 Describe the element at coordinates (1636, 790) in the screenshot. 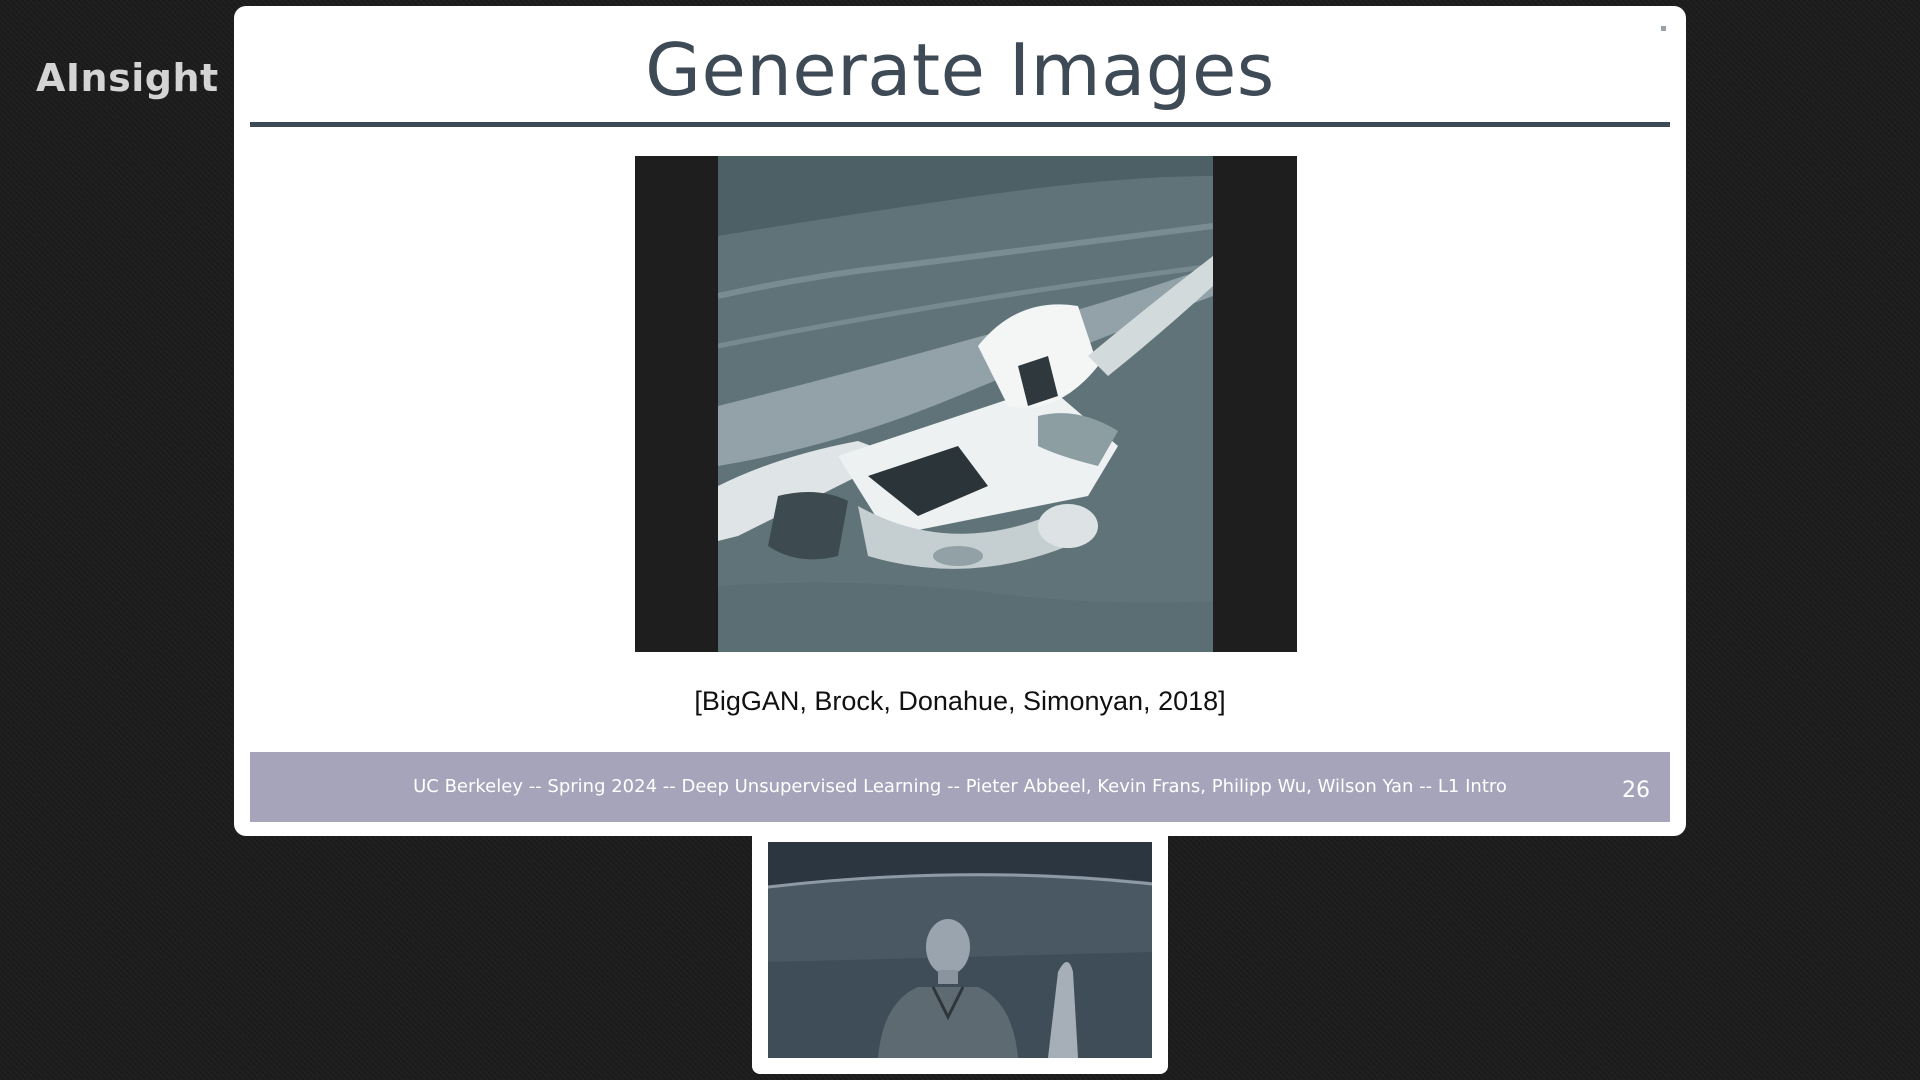

I see `slide-page-number: 26` at that location.